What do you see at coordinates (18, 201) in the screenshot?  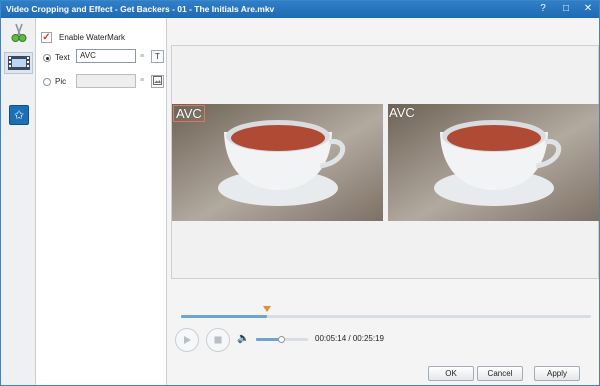 I see `tool-tabs: ✩` at bounding box center [18, 201].